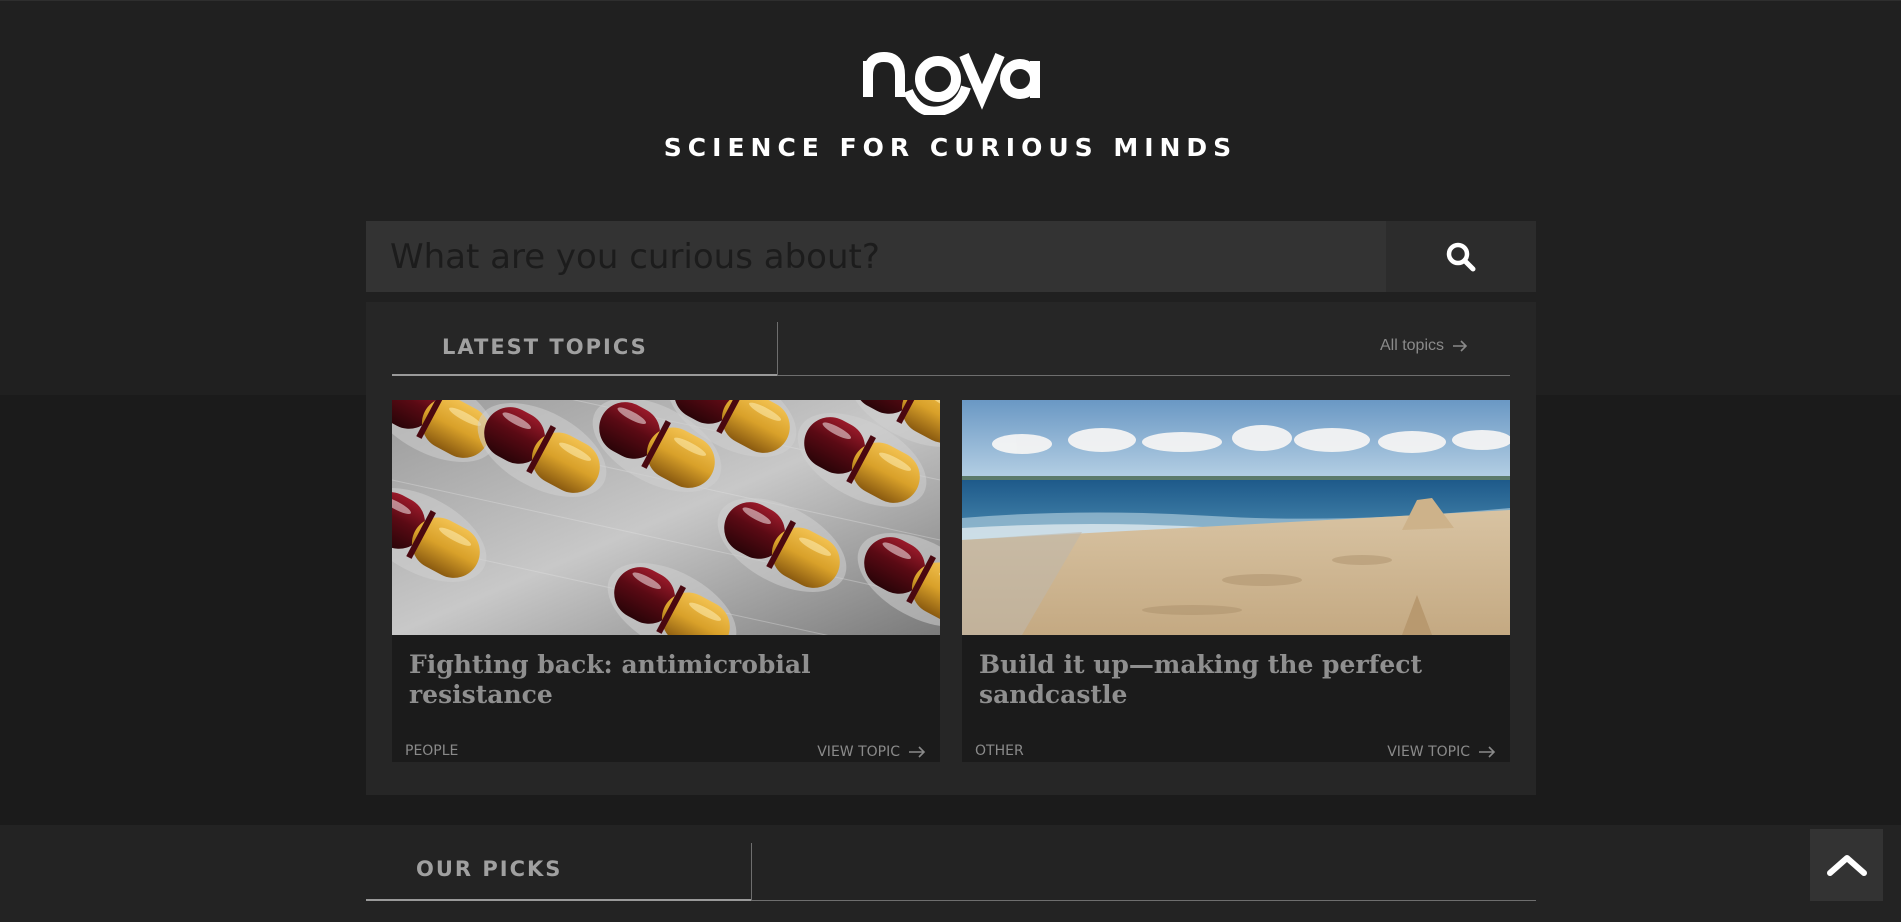  Describe the element at coordinates (1411, 345) in the screenshot. I see `all-topics-label: All topics` at that location.